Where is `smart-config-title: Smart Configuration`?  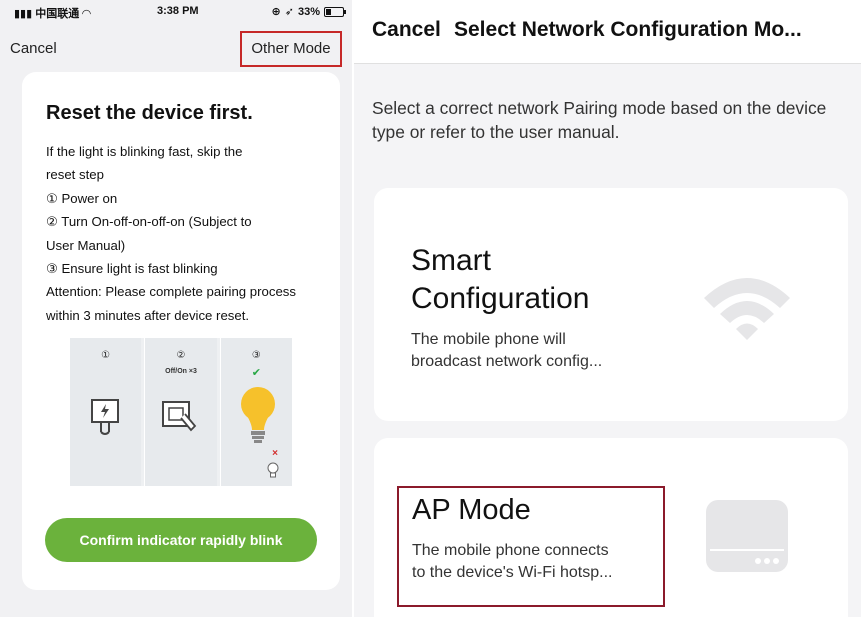
smart-config-title: Smart Configuration is located at coordinates (500, 279).